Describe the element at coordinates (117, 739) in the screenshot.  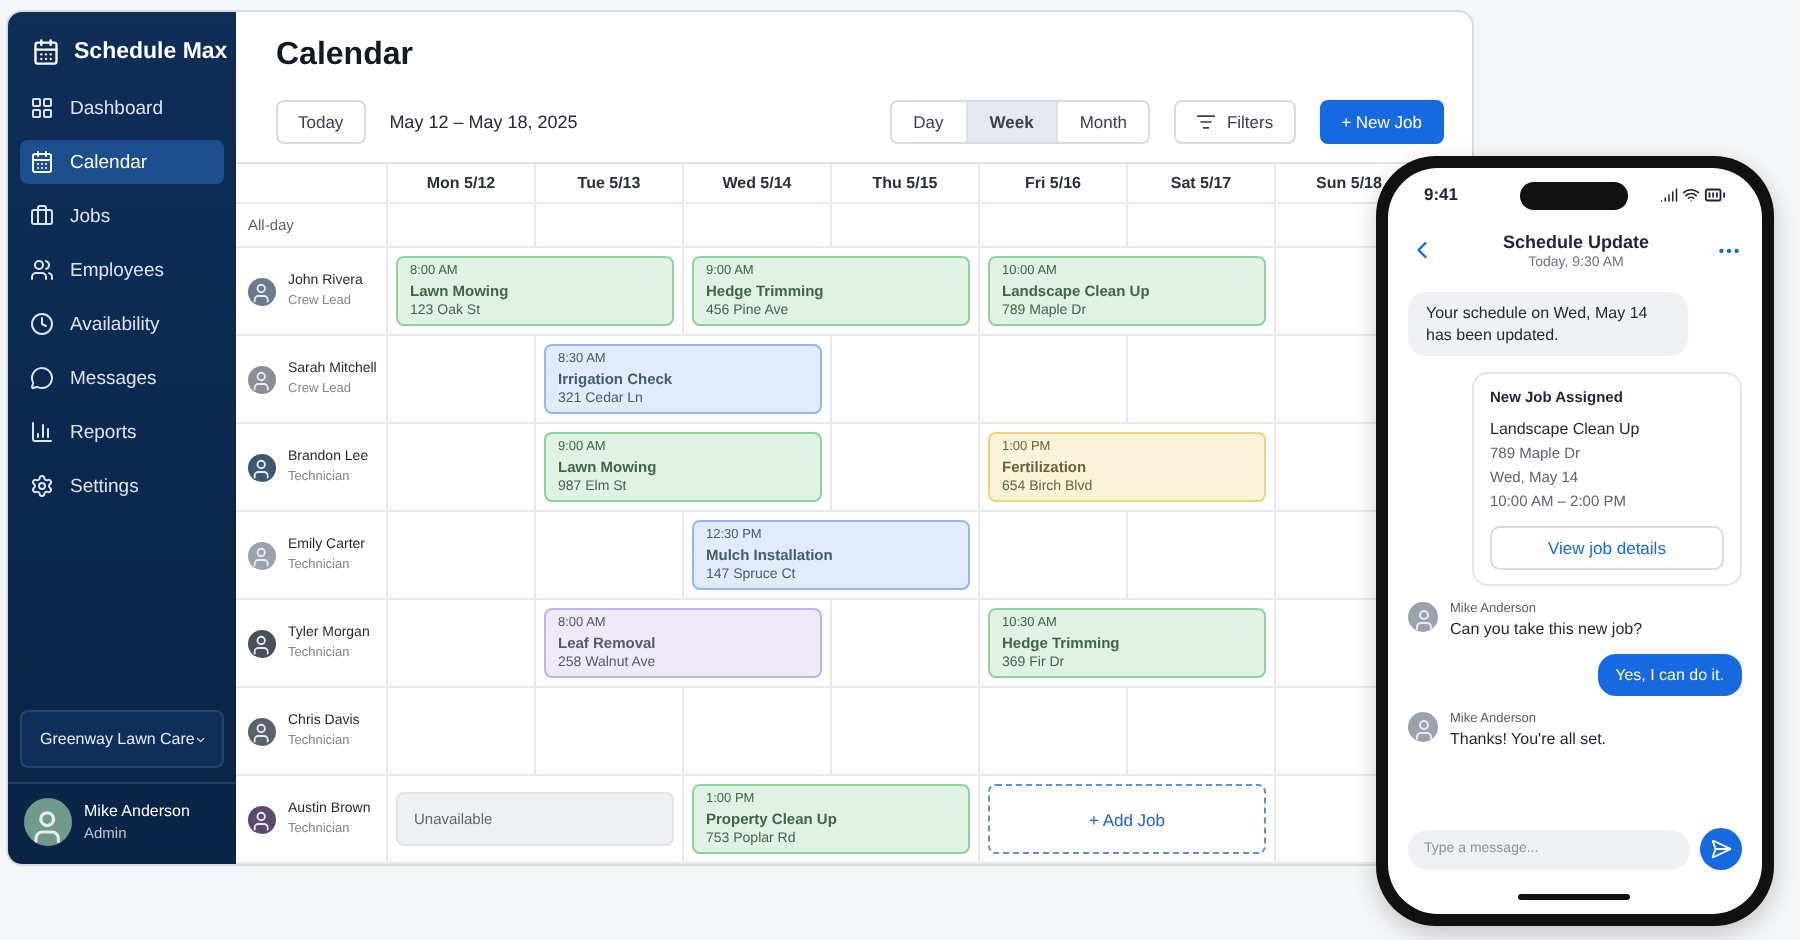
I see `workspace-name: Greenway Lawn Care` at that location.